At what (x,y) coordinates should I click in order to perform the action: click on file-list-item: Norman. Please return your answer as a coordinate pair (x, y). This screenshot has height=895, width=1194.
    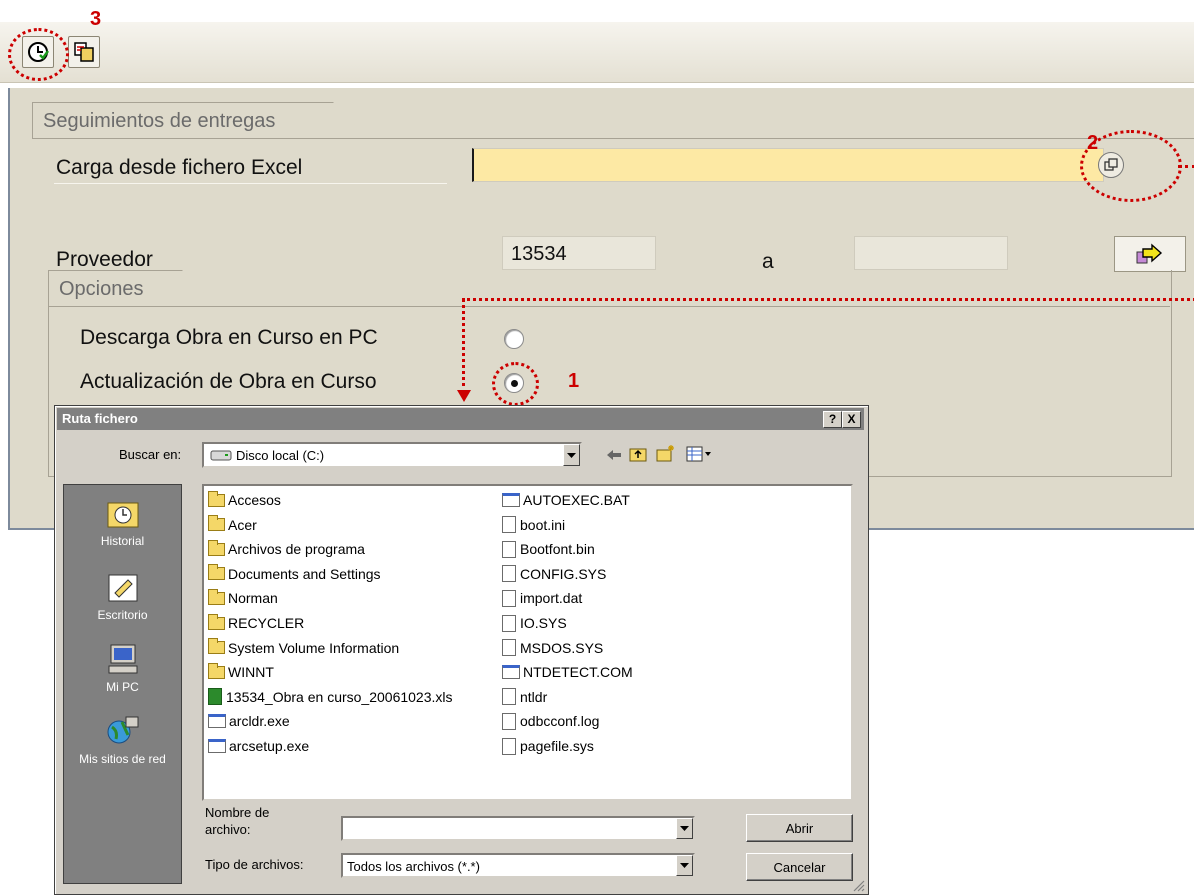
    Looking at the image, I should click on (243, 598).